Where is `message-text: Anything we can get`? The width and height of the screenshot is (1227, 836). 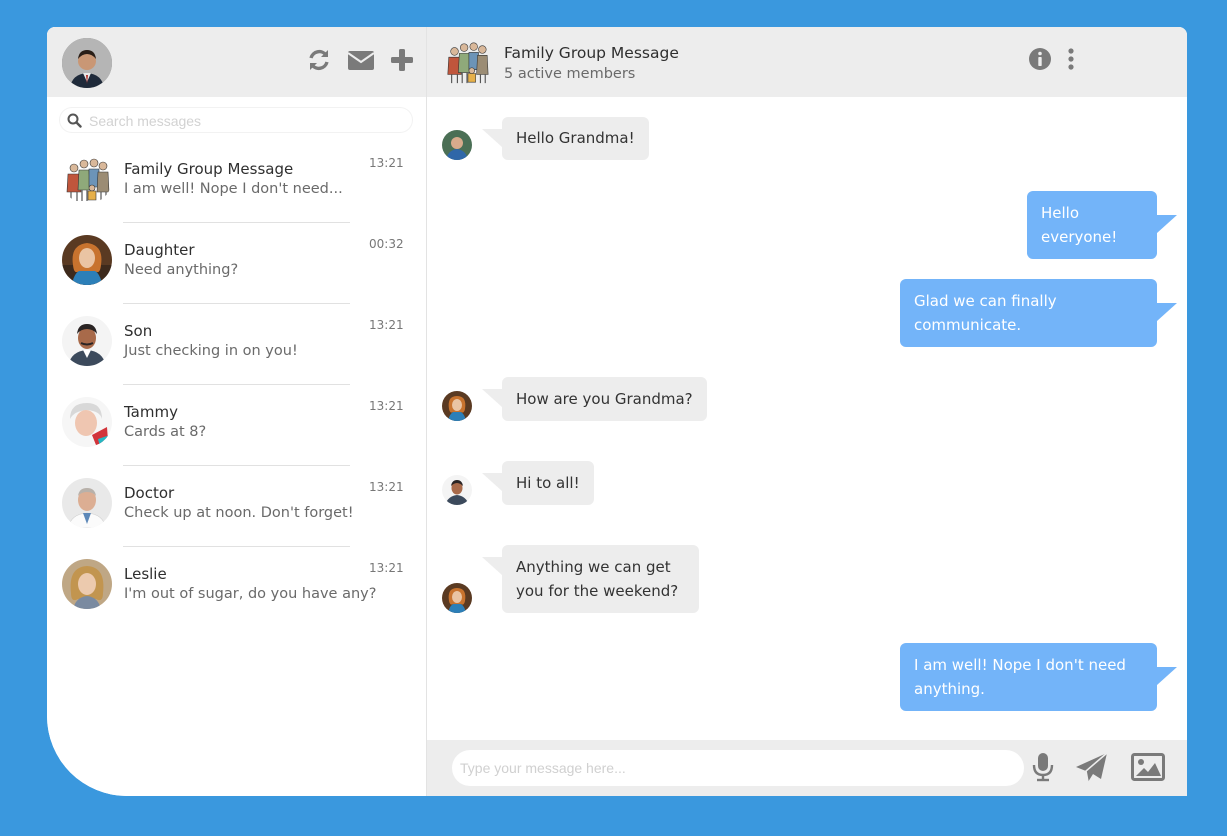 message-text: Anything we can get is located at coordinates (593, 567).